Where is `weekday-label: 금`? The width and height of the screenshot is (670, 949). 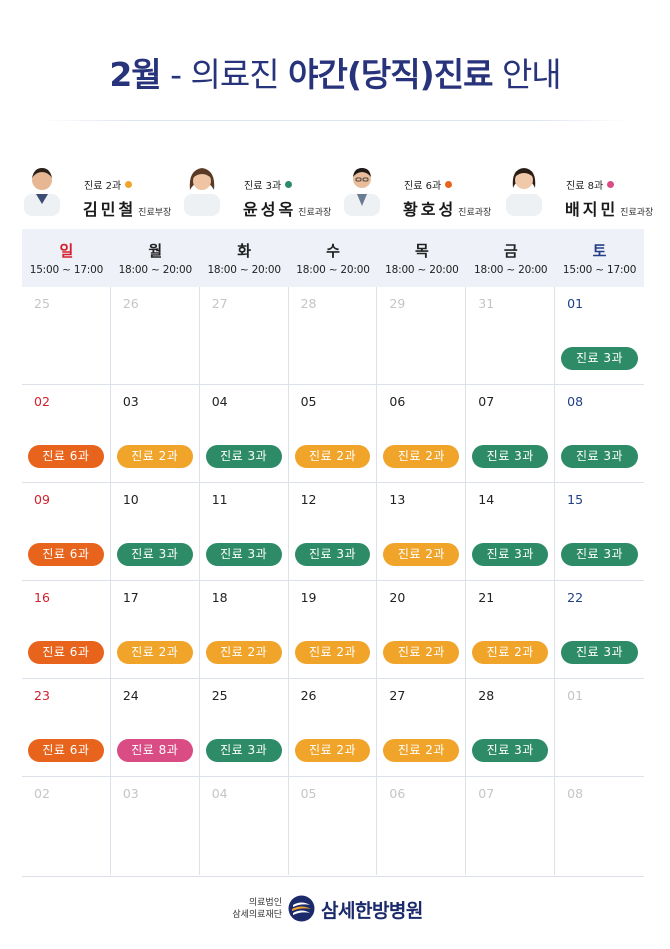
weekday-label: 금 is located at coordinates (510, 251).